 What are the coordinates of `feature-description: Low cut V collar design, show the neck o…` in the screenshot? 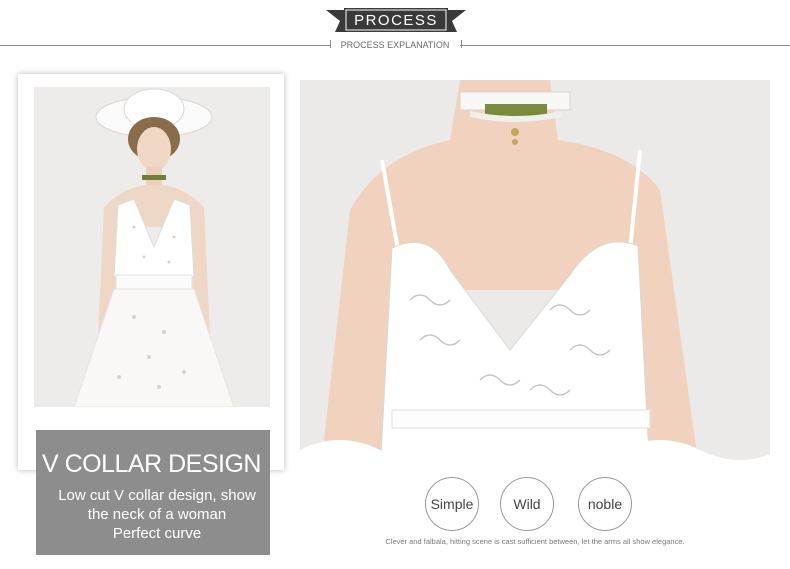 It's located at (157, 514).